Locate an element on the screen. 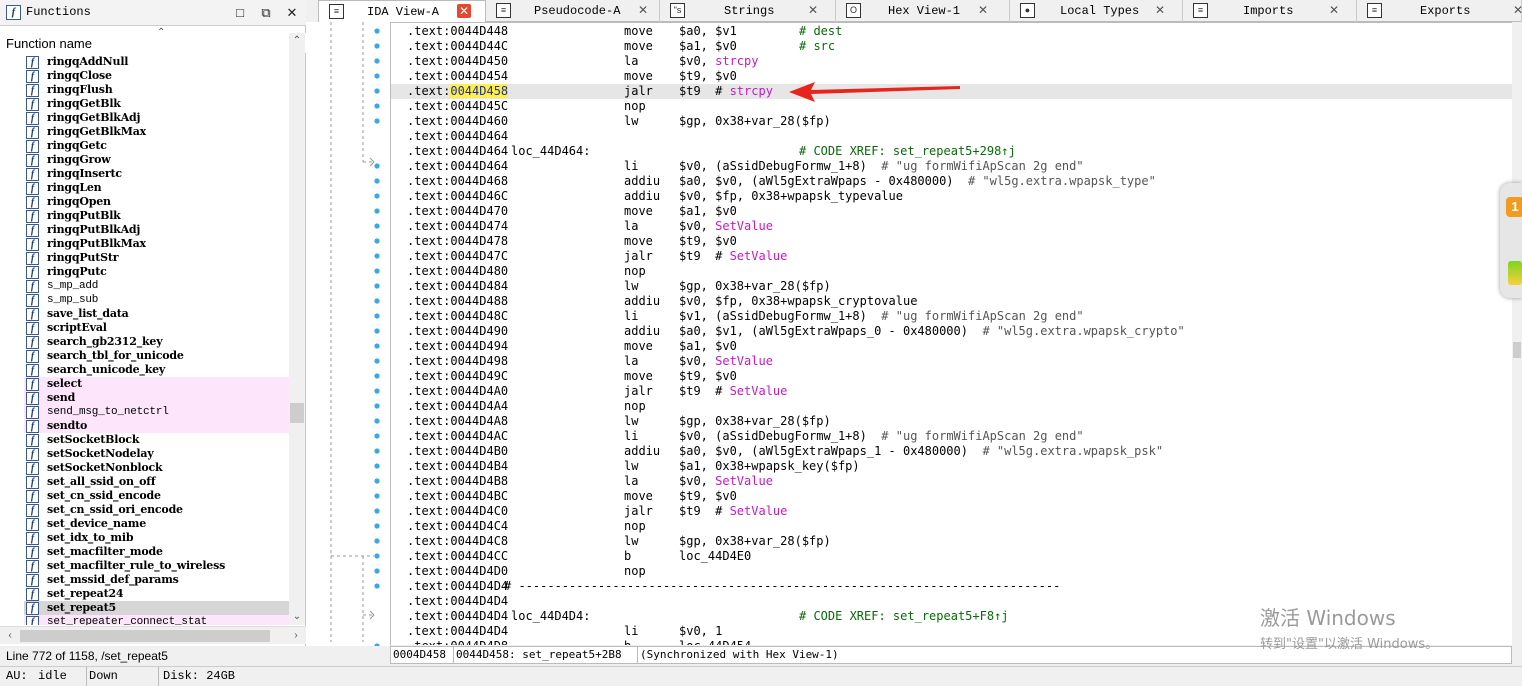 This screenshot has width=1522, height=686. function-list-item: f ringqAddNull is located at coordinates (156, 62).